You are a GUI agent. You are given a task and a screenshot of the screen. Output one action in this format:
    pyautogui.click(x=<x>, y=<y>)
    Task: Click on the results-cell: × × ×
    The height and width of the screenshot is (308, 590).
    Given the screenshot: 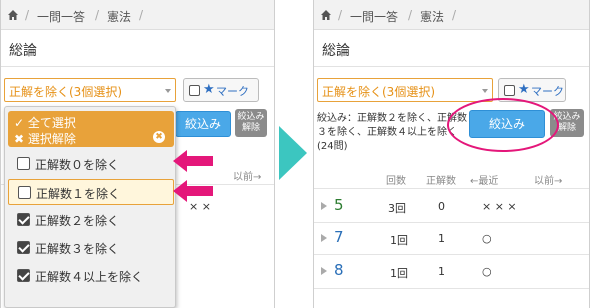 What is the action you would take?
    pyautogui.click(x=499, y=206)
    